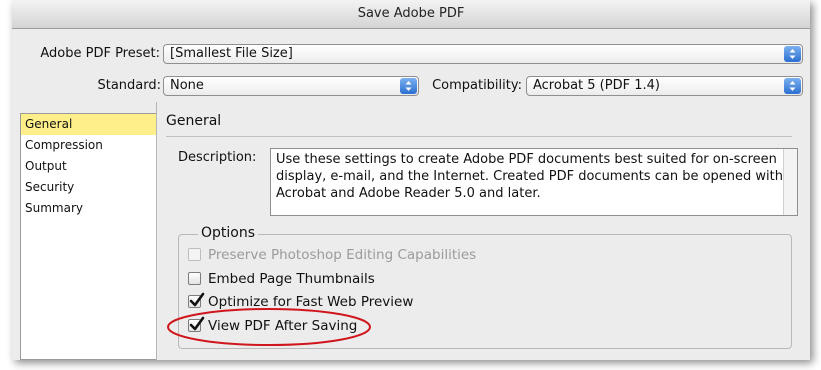 The width and height of the screenshot is (821, 370). Describe the element at coordinates (228, 233) in the screenshot. I see `options-legend: Options` at that location.